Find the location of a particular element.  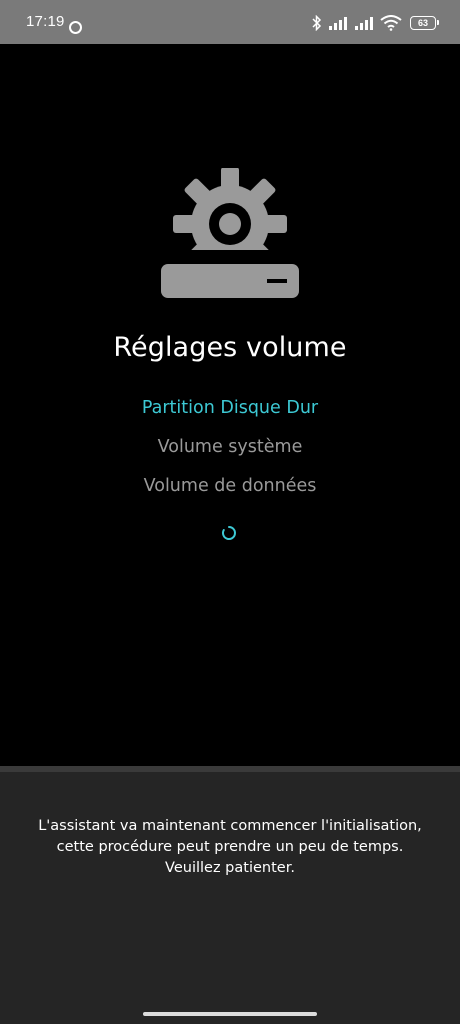

notification-ring-icon is located at coordinates (75, 27).